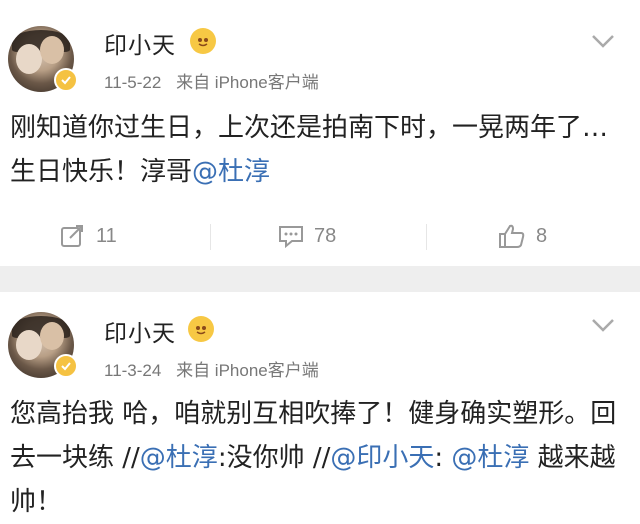 This screenshot has width=640, height=524. I want to click on action-bar: 11 78 8, so click(320, 236).